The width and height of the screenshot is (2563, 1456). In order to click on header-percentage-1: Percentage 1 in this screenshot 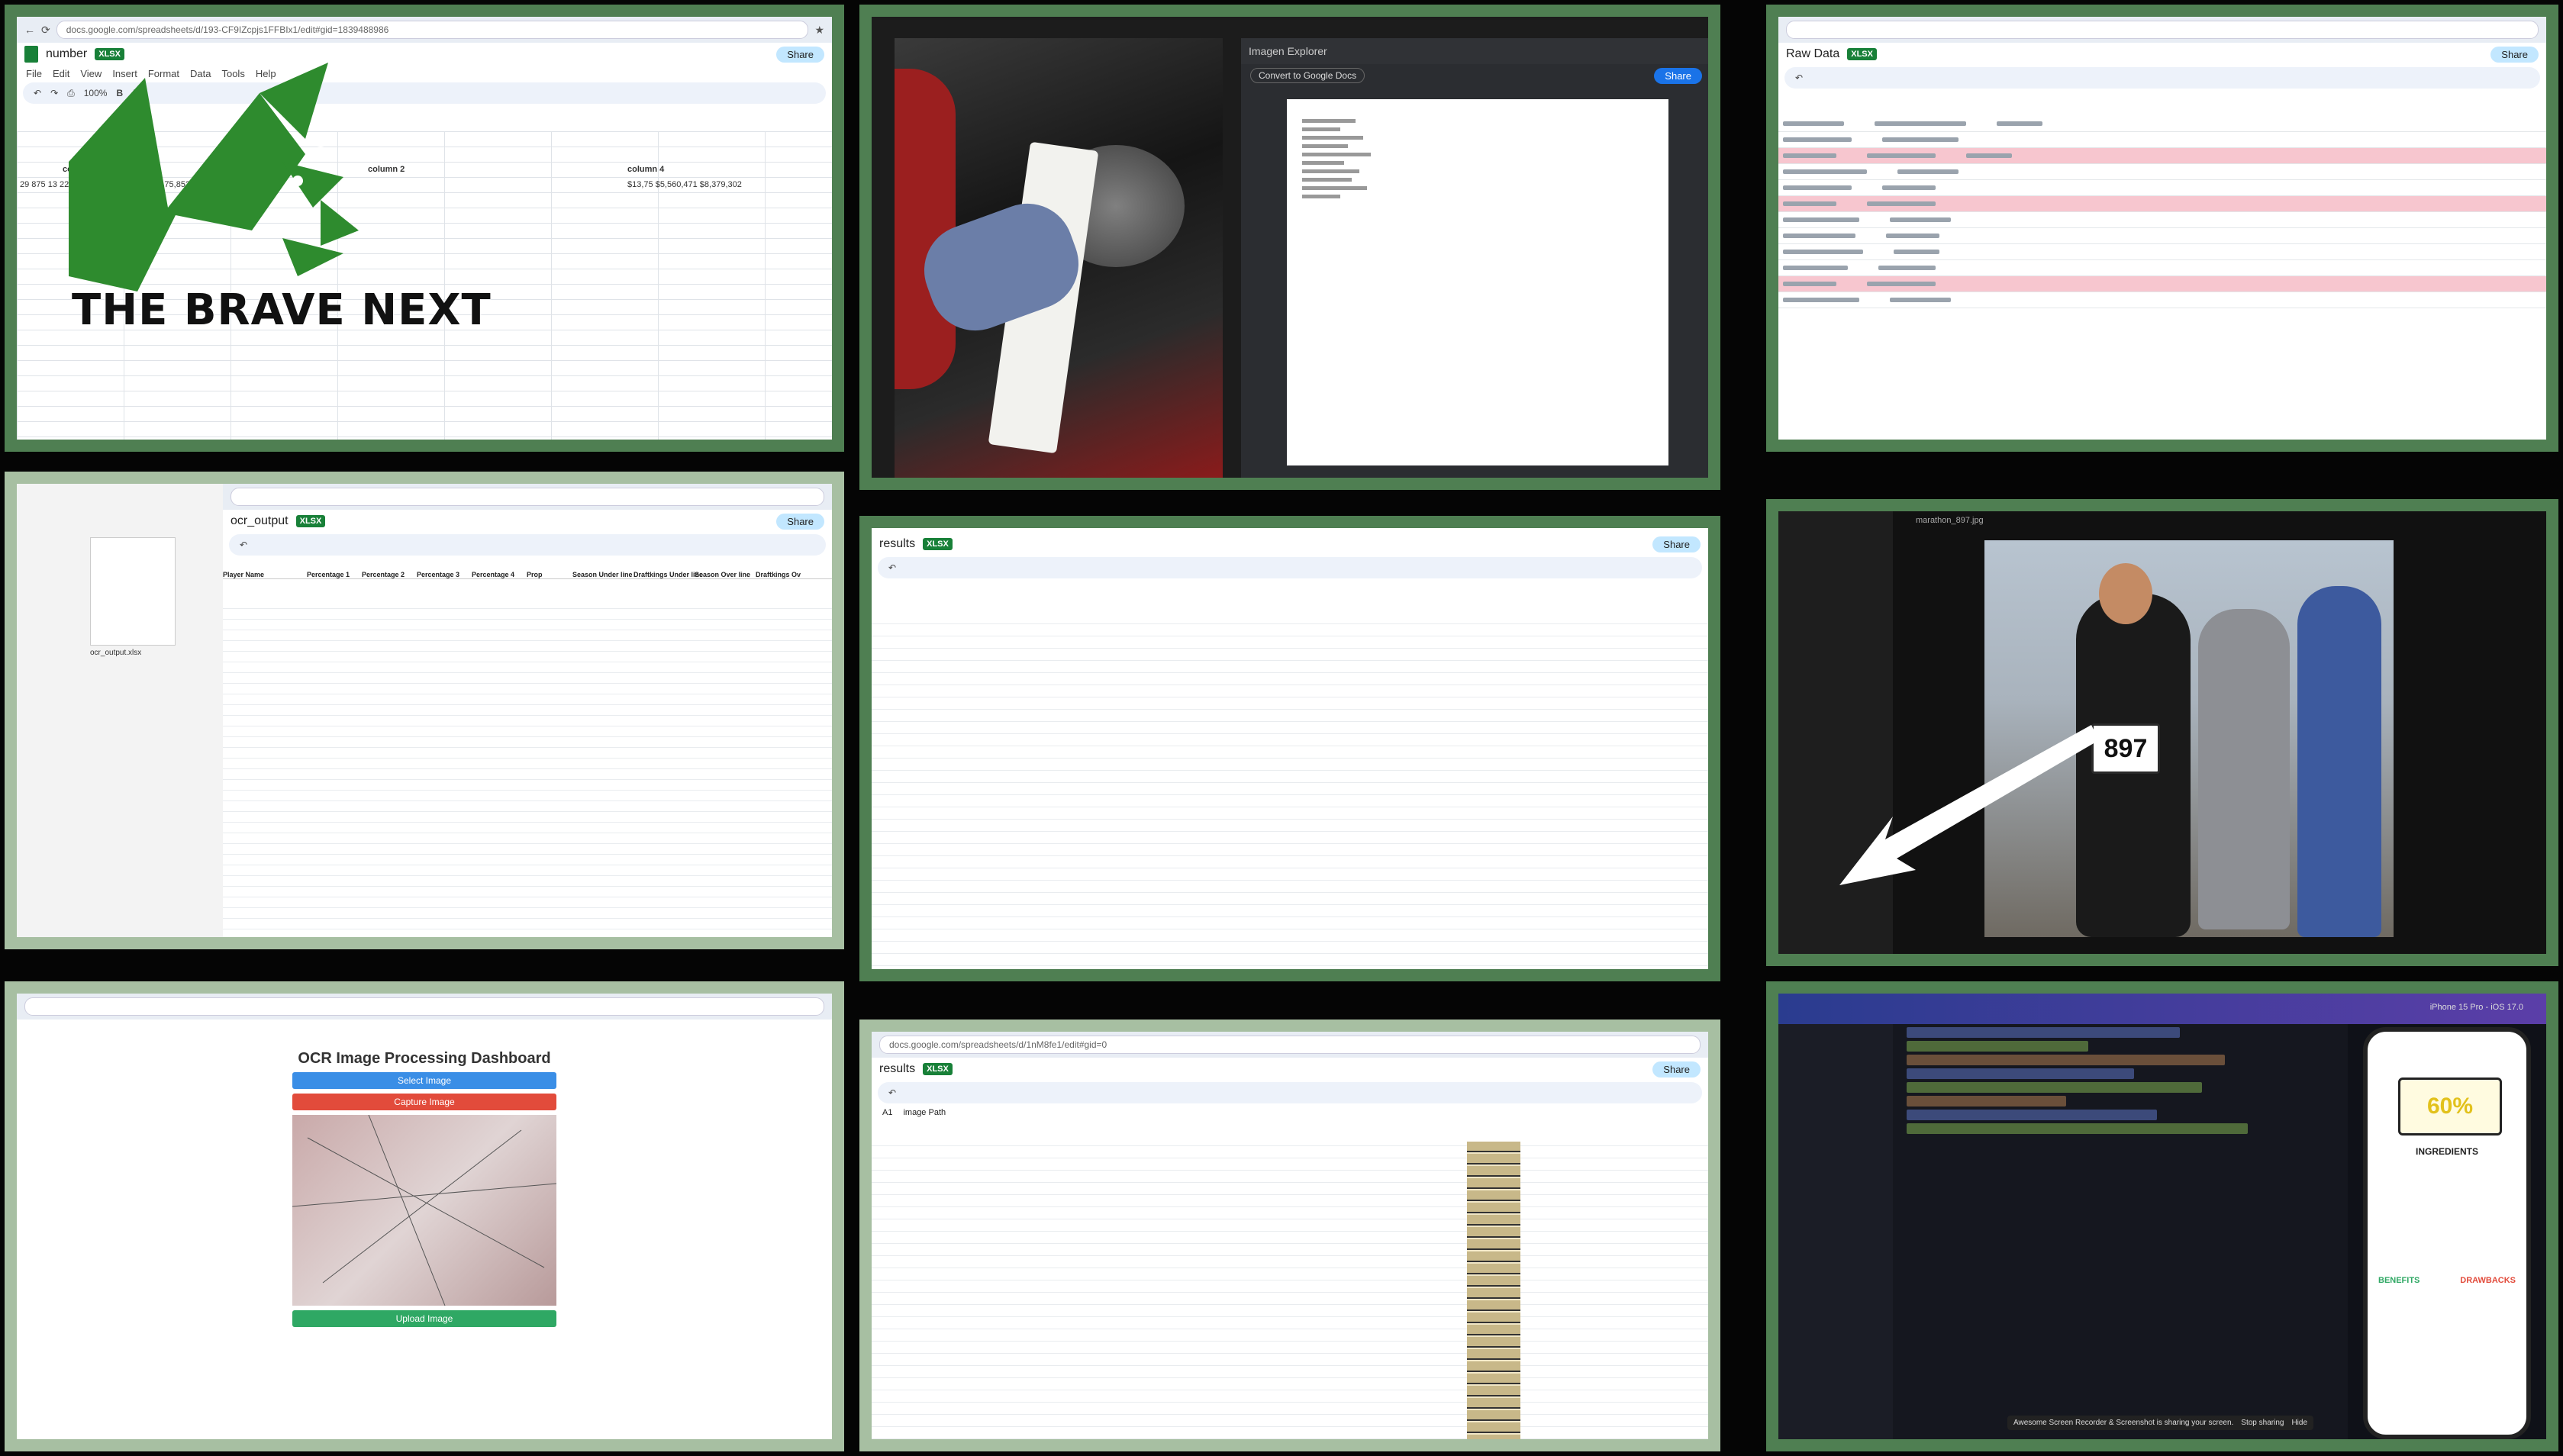, I will do `click(334, 574)`.